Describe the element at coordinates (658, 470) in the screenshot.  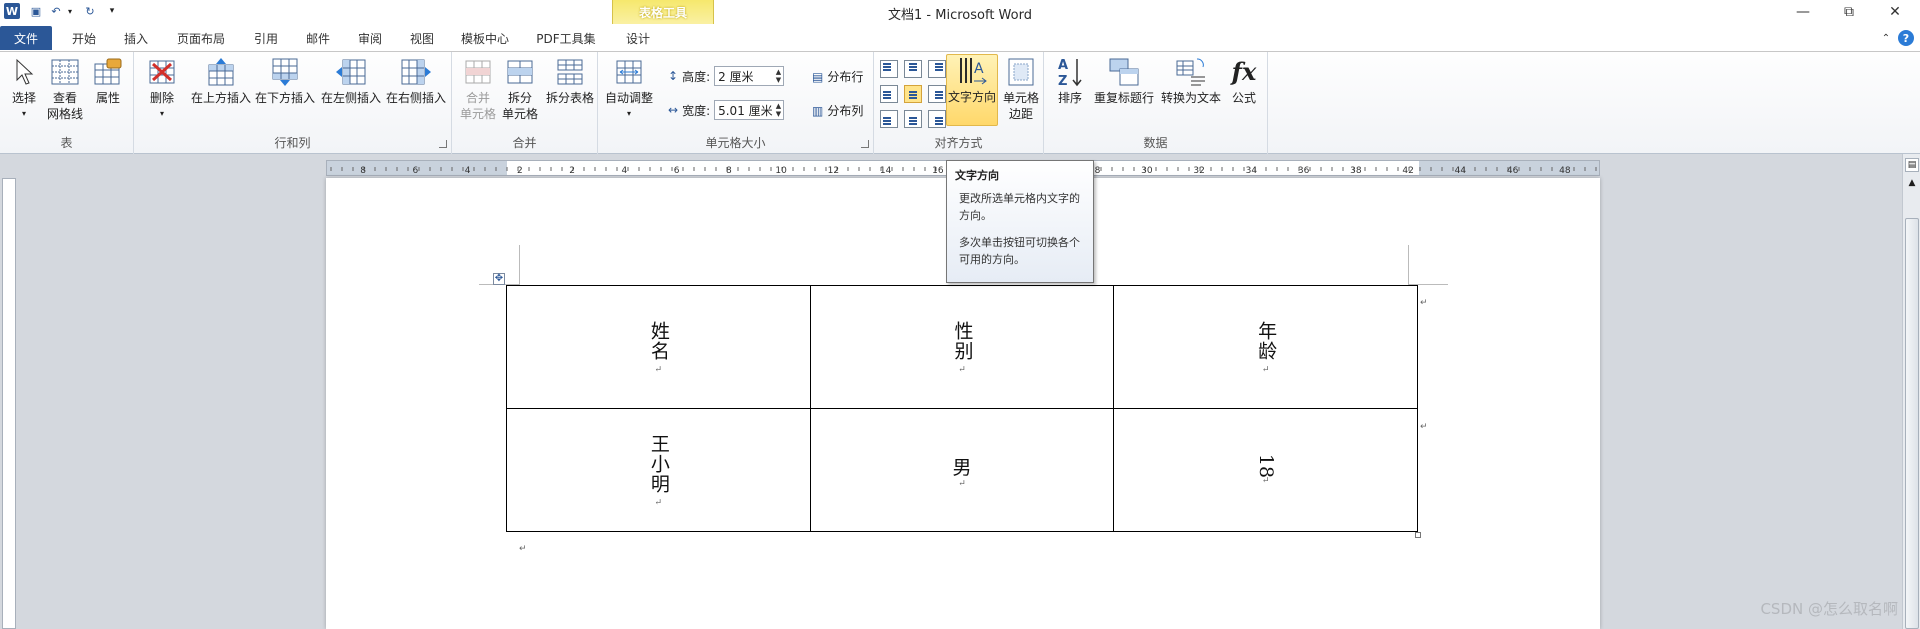
I see `table-cell: 王小明 ↵` at that location.